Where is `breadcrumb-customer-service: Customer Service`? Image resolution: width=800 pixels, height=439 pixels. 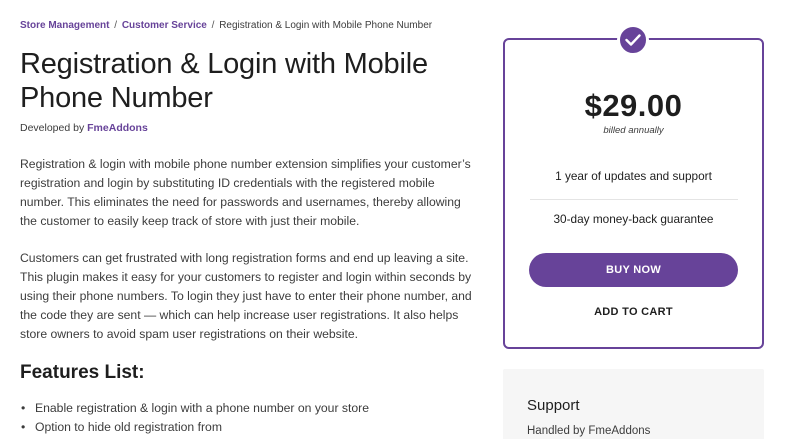 breadcrumb-customer-service: Customer Service is located at coordinates (164, 25).